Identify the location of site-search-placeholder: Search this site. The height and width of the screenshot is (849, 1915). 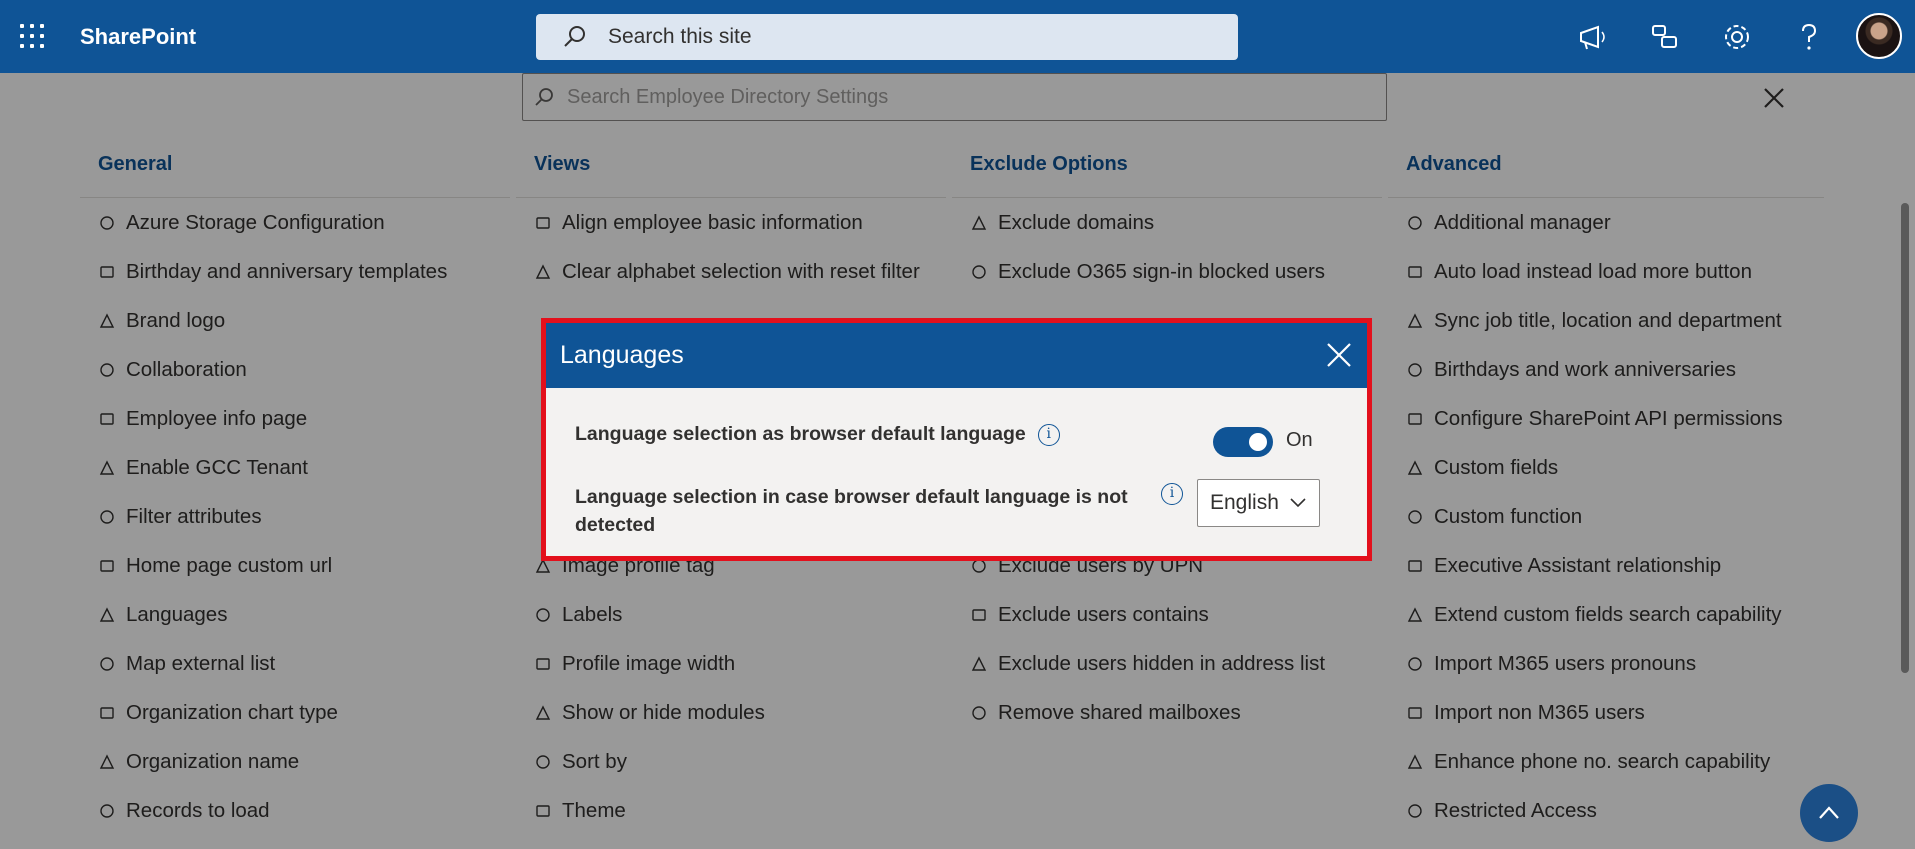
(680, 36).